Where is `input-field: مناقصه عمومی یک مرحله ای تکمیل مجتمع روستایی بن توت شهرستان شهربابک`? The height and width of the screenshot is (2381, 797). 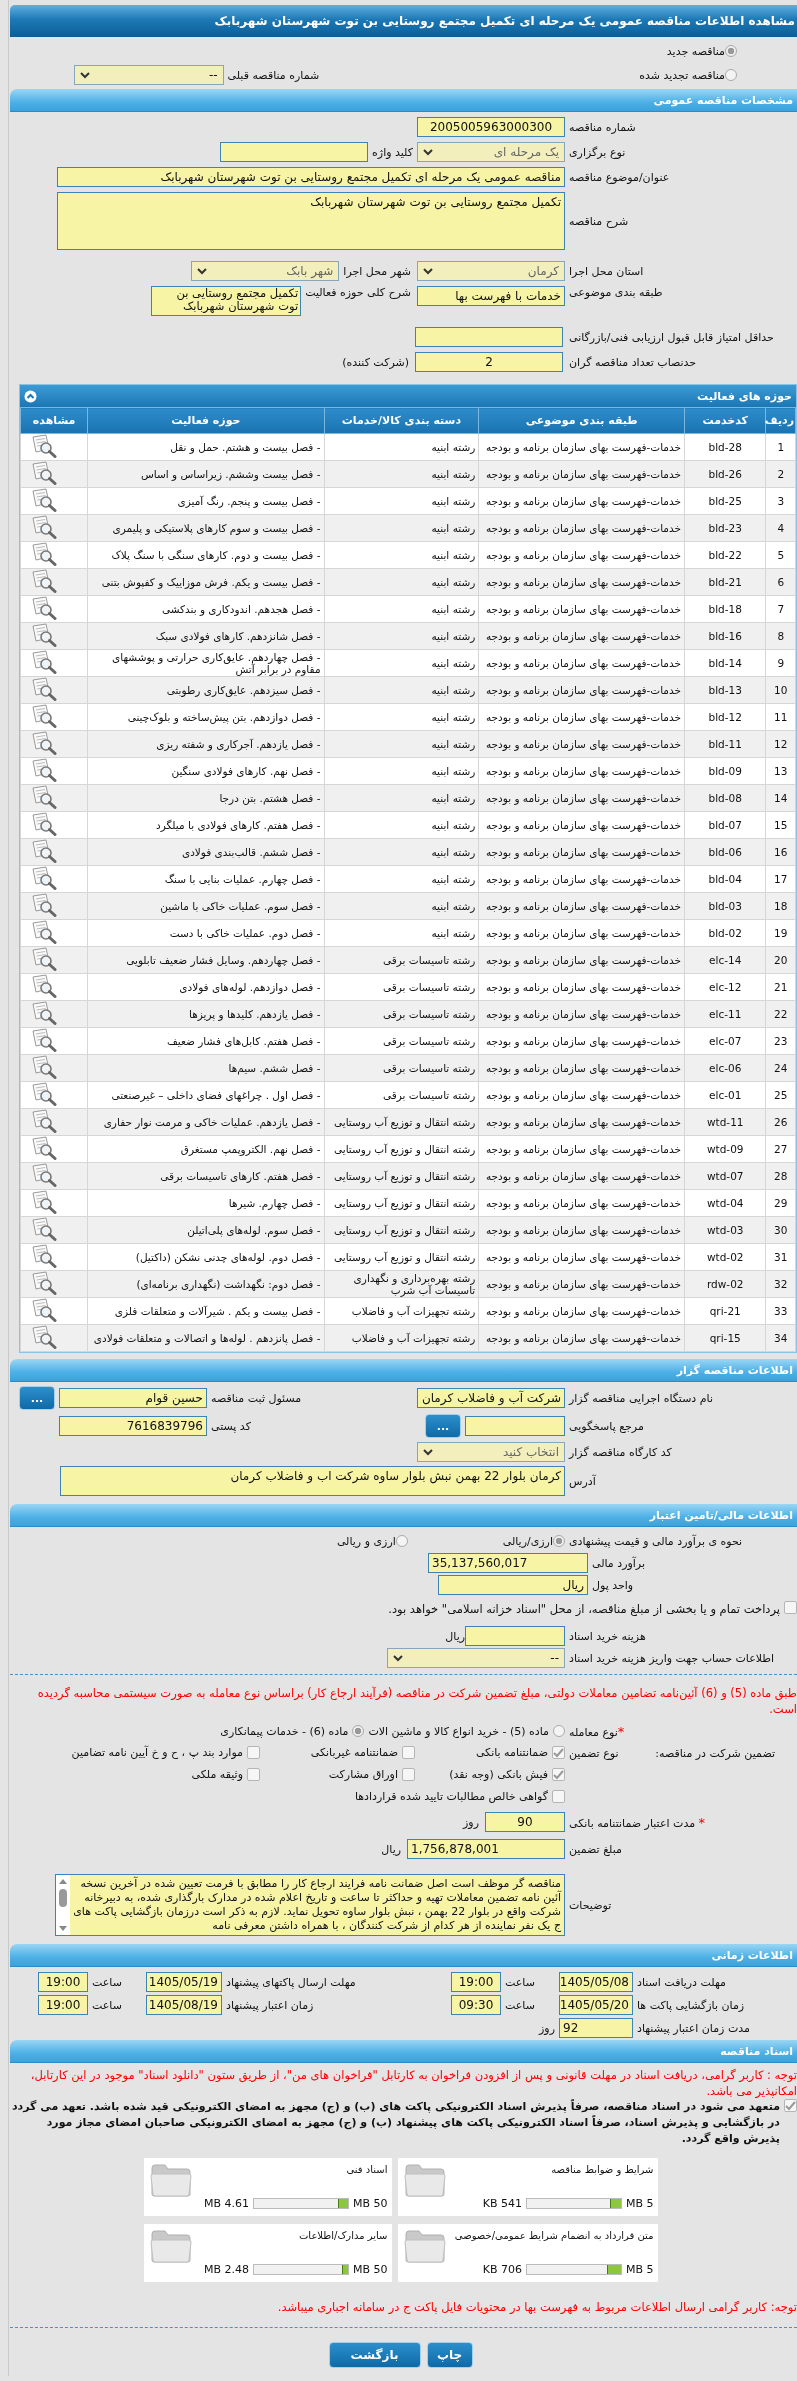
input-field: مناقصه عمومی یک مرحله ای تکمیل مجتمع روستایی بن توت شهرستان شهربابک is located at coordinates (311, 177).